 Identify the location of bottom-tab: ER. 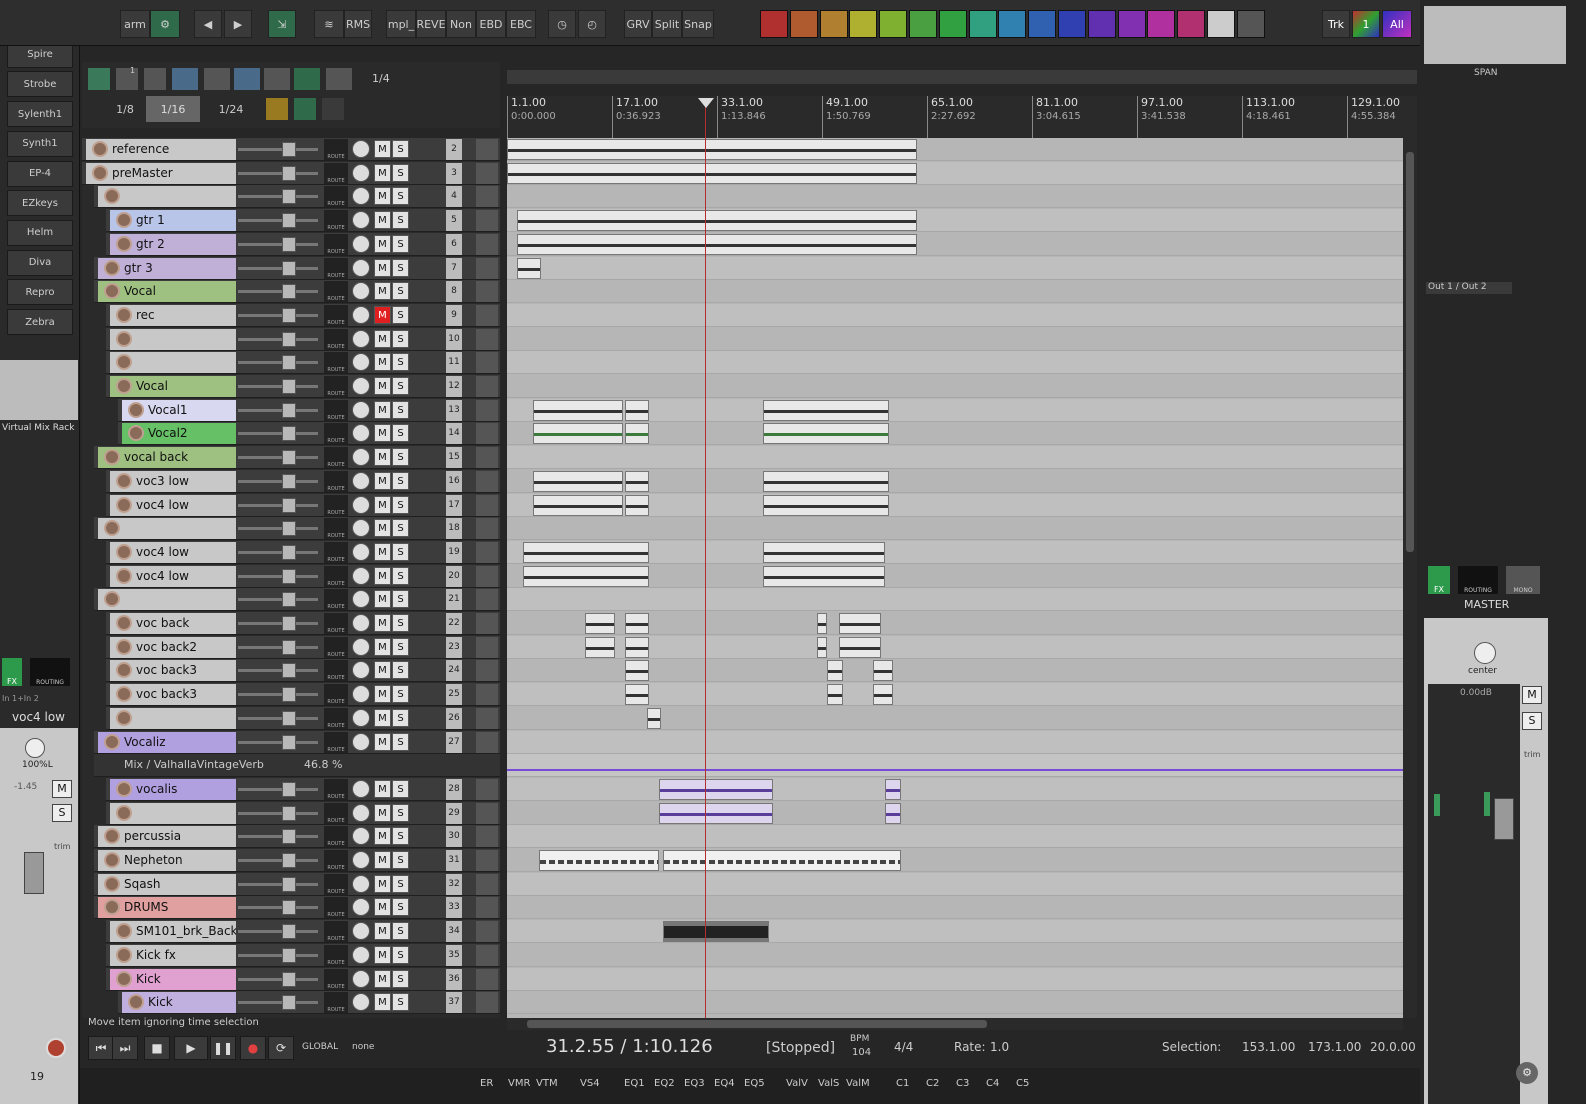
(486, 1083).